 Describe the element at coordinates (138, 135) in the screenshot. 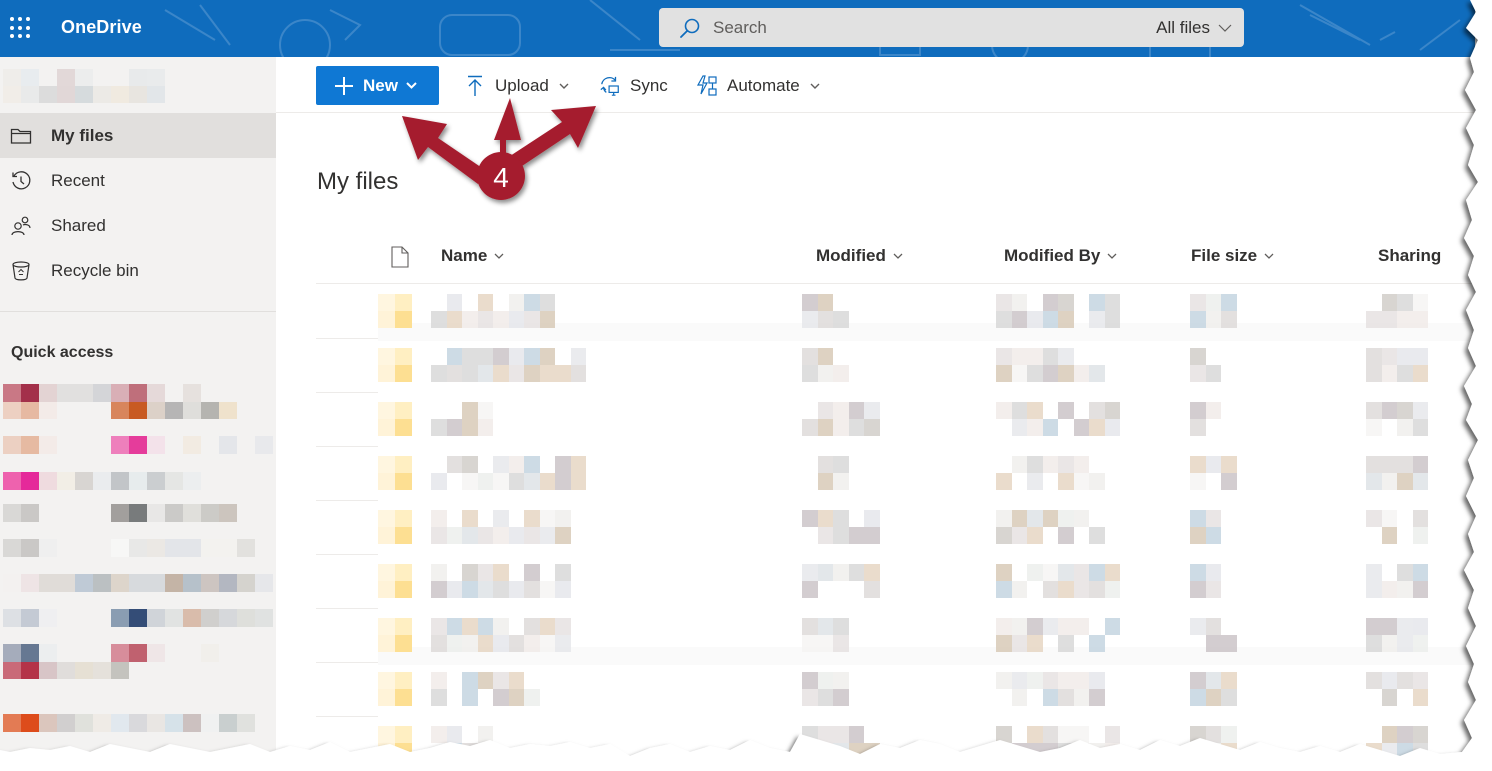

I see `nav-item-my-files: My files` at that location.